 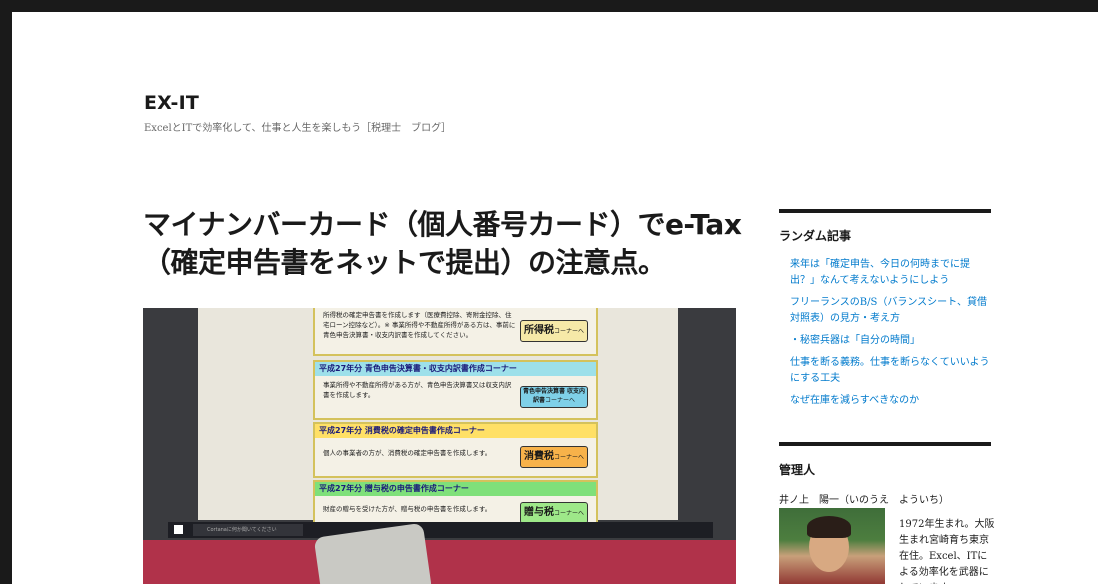 I want to click on random-post-link: なぜ在庫を減らすべきなのか, so click(x=892, y=401).